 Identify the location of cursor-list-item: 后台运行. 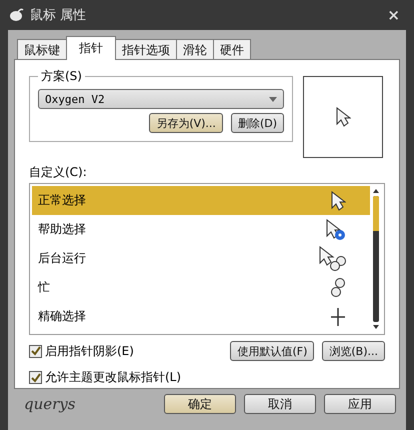
(201, 258).